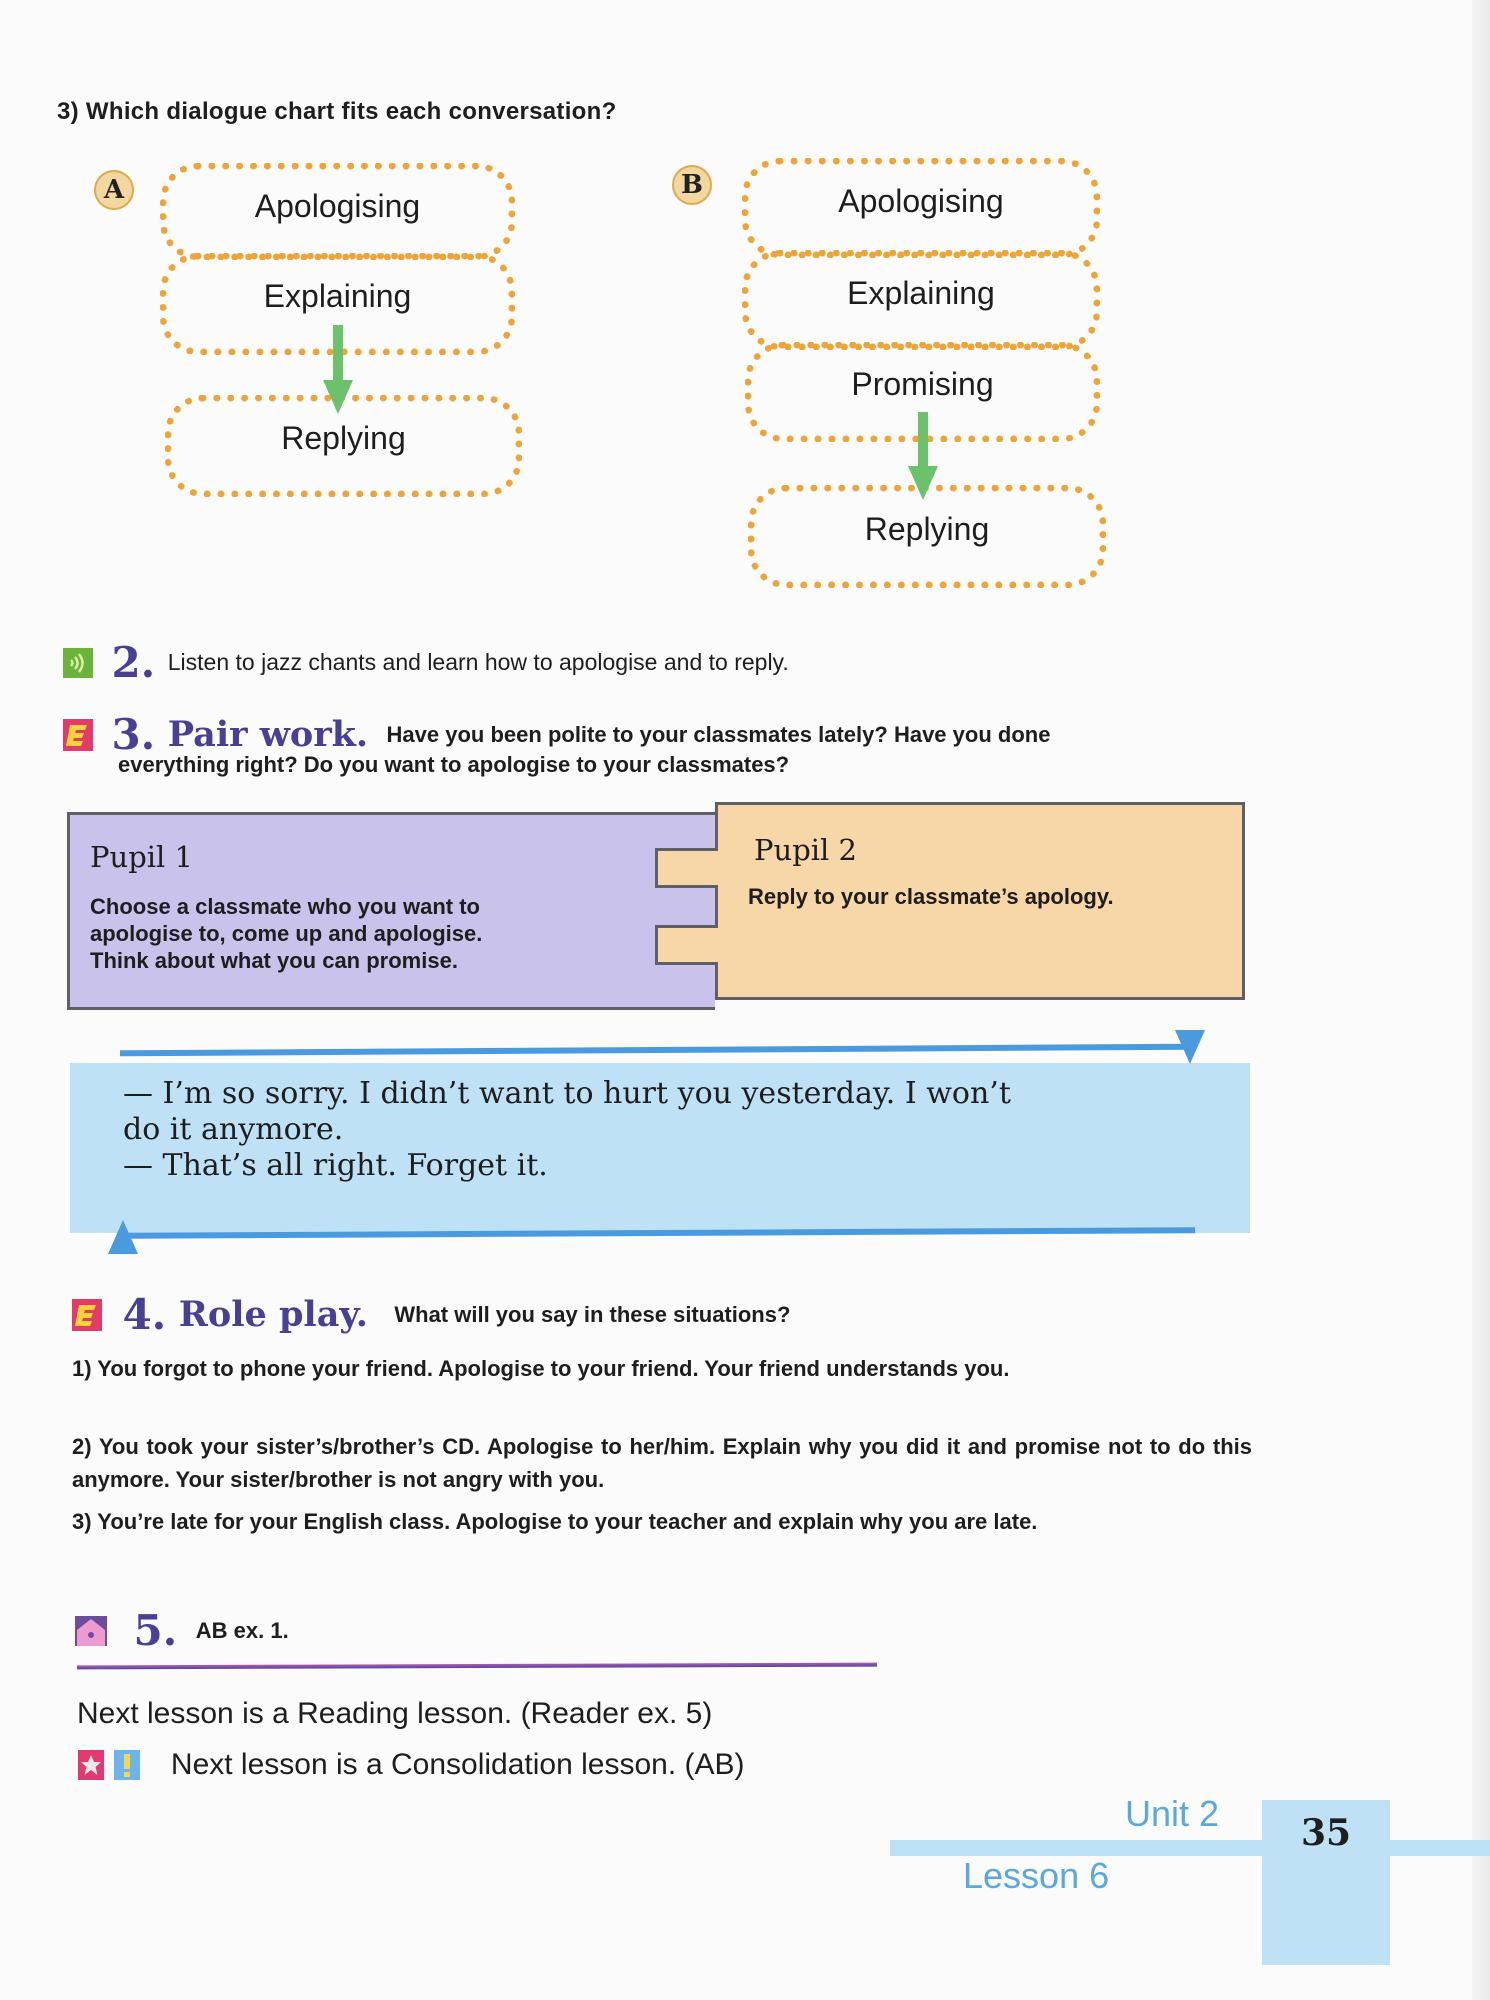 The height and width of the screenshot is (2000, 1490). Describe the element at coordinates (477, 1666) in the screenshot. I see `section-divider` at that location.